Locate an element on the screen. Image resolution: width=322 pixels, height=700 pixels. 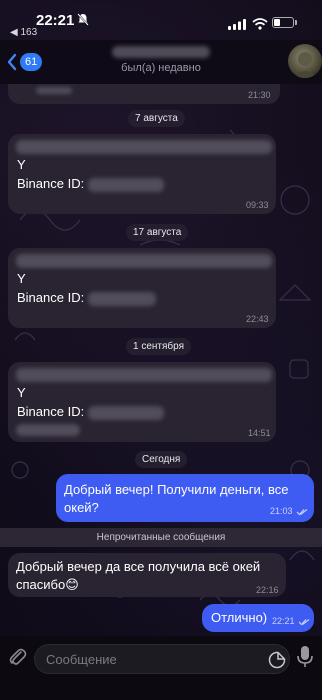
status-bar: 22:21 ◀ 163 is located at coordinates (161, 20).